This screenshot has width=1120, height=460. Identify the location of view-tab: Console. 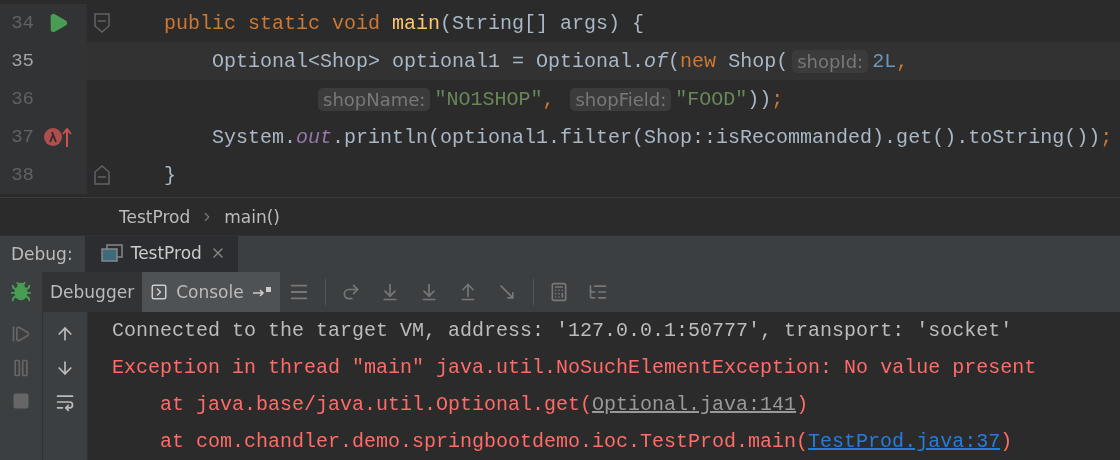
(211, 292).